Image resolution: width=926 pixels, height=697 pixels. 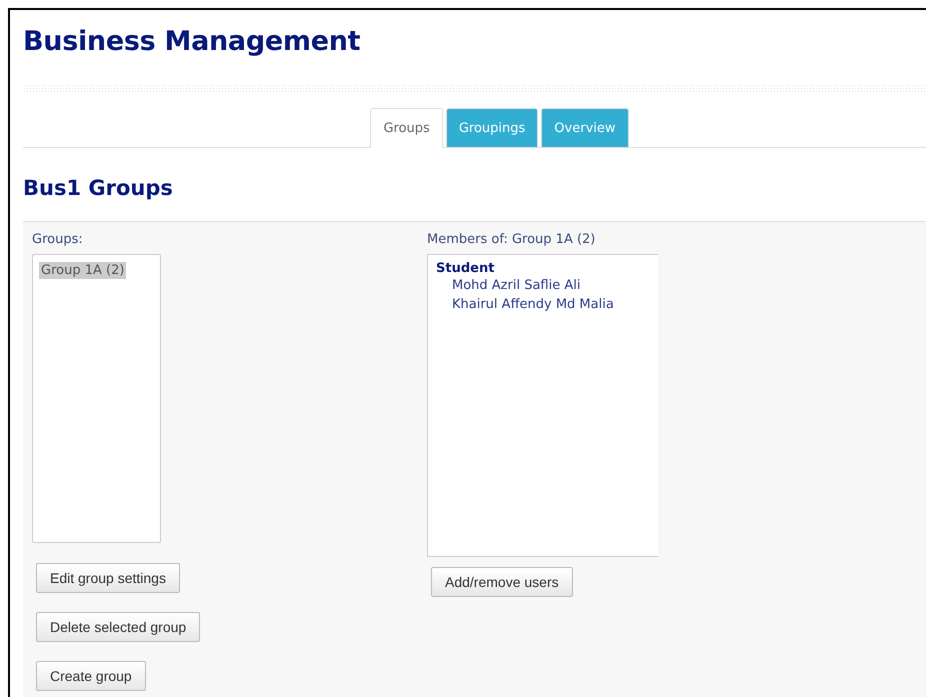 What do you see at coordinates (96, 398) in the screenshot?
I see `groups-listbox: Group 1A (2)` at bounding box center [96, 398].